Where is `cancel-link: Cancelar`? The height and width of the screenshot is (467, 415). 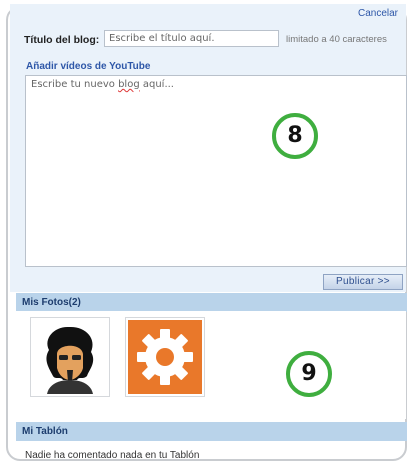
cancel-link: Cancelar is located at coordinates (378, 13).